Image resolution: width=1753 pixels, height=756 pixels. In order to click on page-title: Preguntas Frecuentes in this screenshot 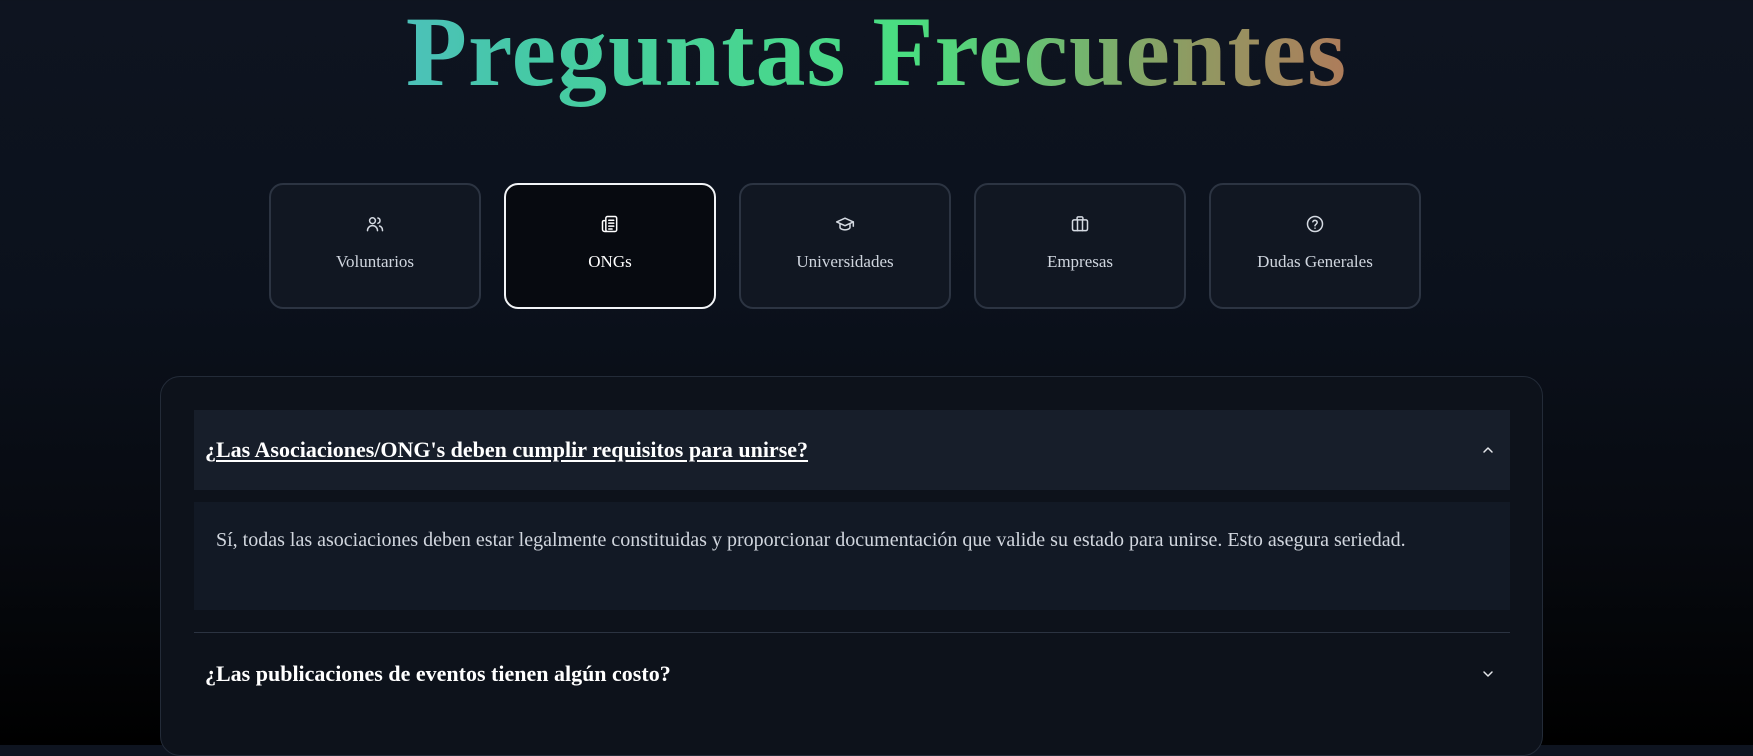, I will do `click(876, 54)`.